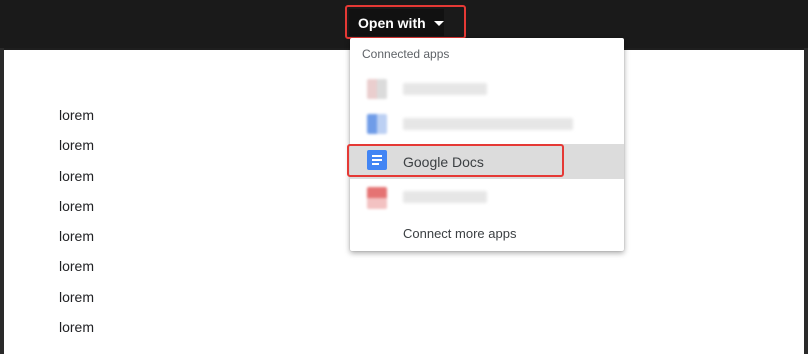 The image size is (808, 354). Describe the element at coordinates (405, 22) in the screenshot. I see `open-with-highlight` at that location.